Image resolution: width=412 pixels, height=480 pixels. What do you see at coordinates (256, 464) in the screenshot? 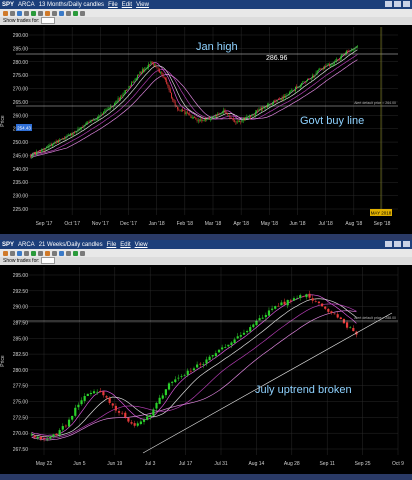
I see `x-tick-label: Aug 14` at bounding box center [256, 464].